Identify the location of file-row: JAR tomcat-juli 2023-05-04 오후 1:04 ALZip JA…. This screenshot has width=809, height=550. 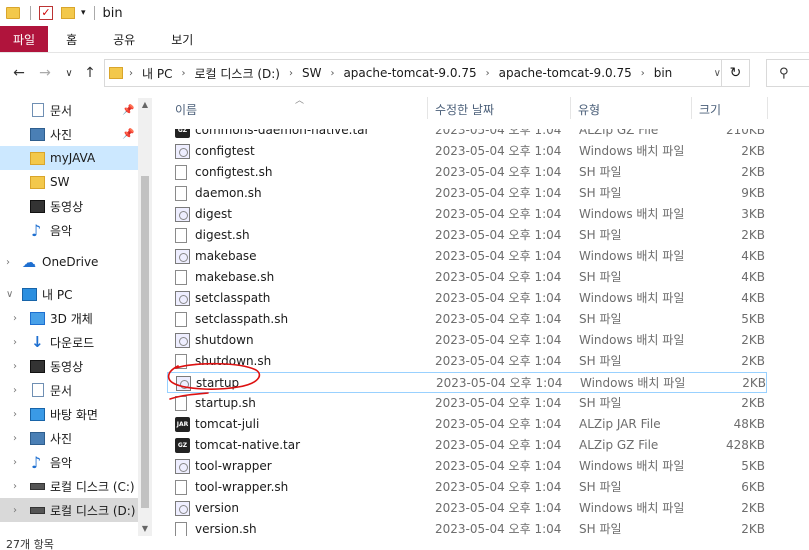
(467, 424).